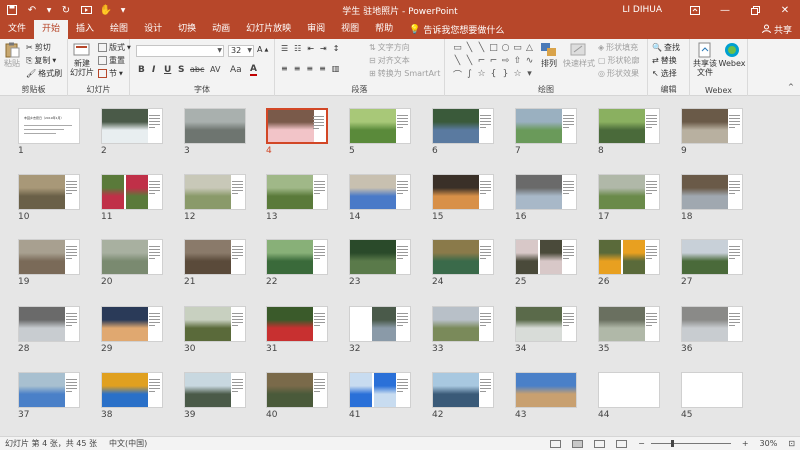 This screenshot has height=450, width=800. What do you see at coordinates (106, 10) in the screenshot?
I see `touch-mode-icon: ✋` at bounding box center [106, 10].